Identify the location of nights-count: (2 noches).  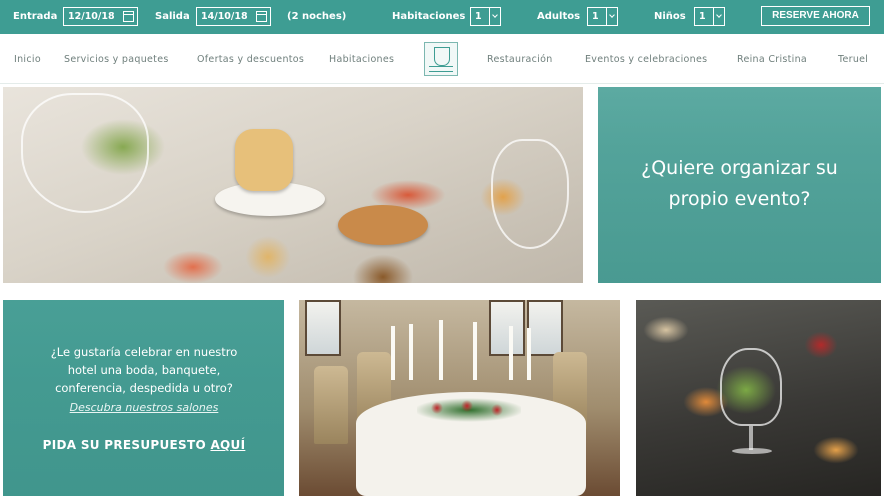
(316, 17).